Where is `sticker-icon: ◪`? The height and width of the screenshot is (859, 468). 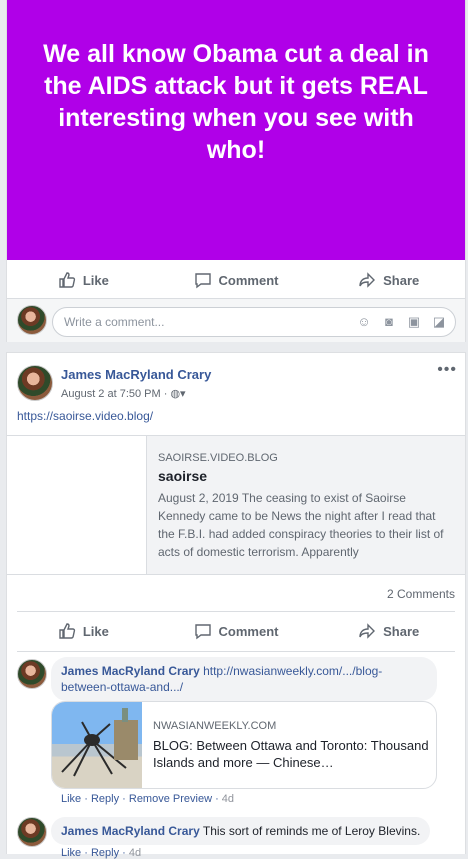
sticker-icon: ◪ is located at coordinates (439, 322).